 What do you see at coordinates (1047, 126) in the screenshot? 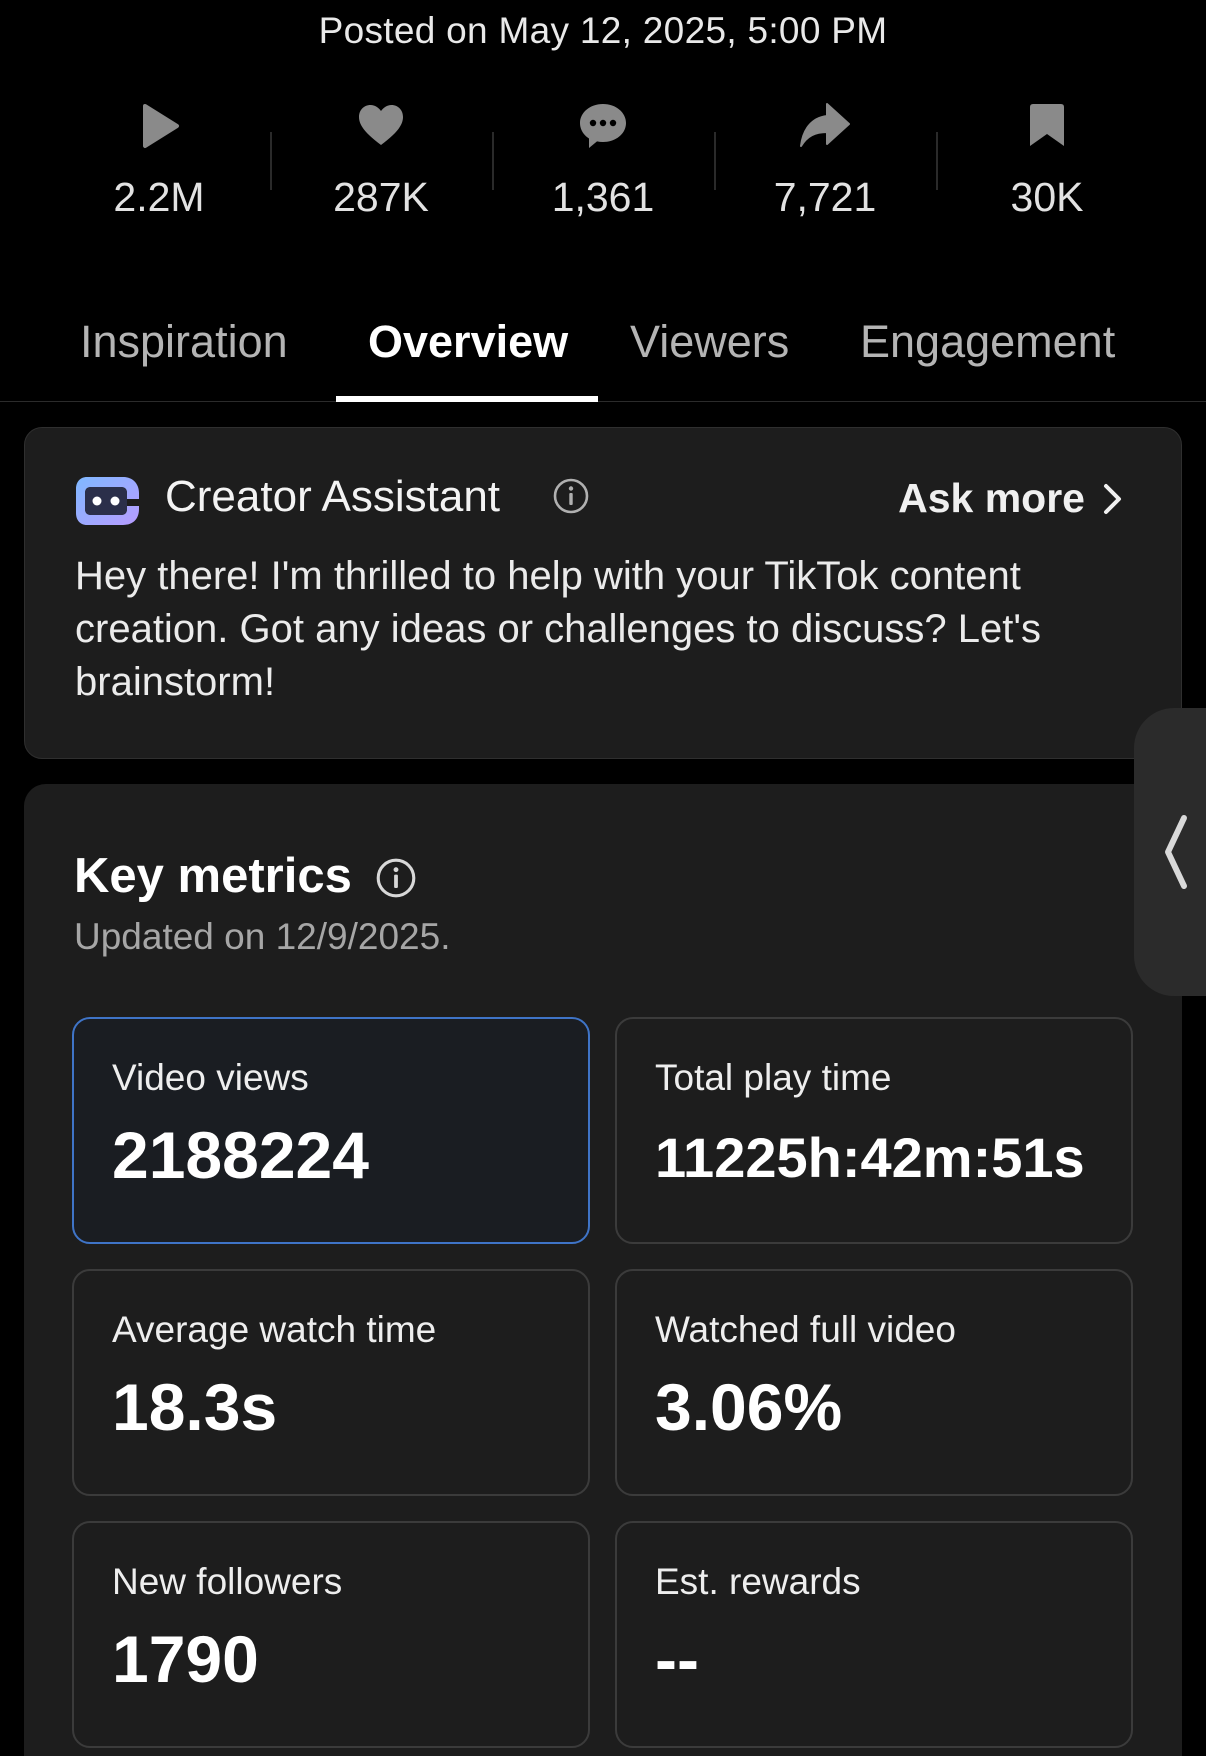
I see `bookmark-icon` at bounding box center [1047, 126].